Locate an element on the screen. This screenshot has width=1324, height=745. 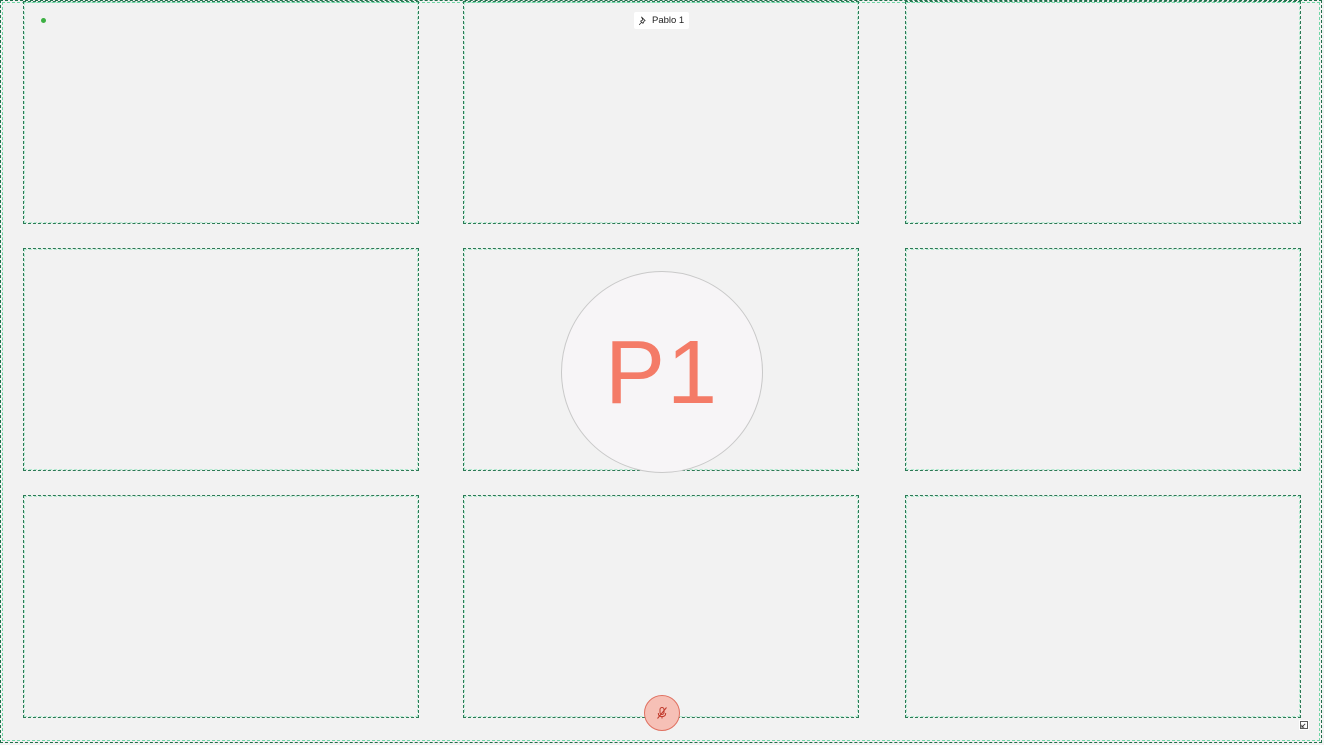
expand-button is located at coordinates (1304, 725).